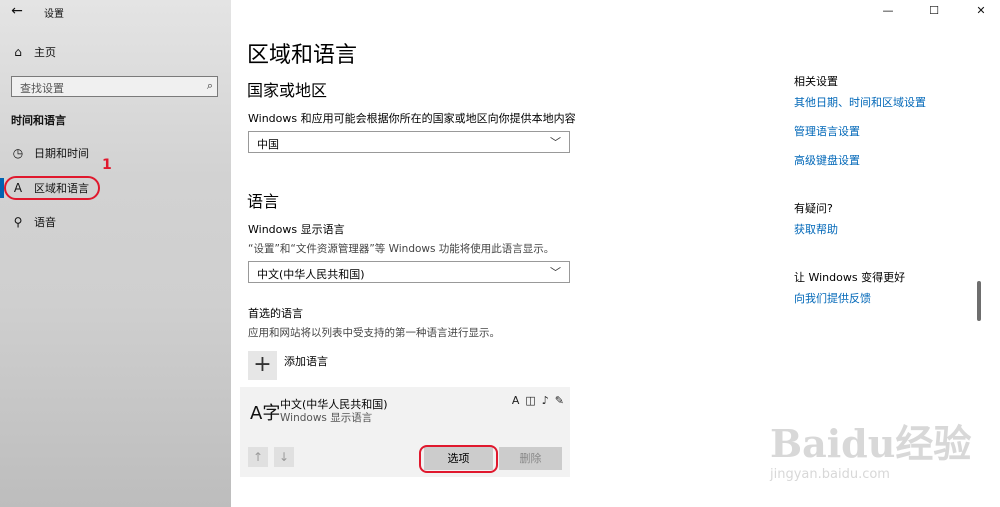 The height and width of the screenshot is (507, 1000). Describe the element at coordinates (458, 459) in the screenshot. I see `annotation-options-circle` at that location.